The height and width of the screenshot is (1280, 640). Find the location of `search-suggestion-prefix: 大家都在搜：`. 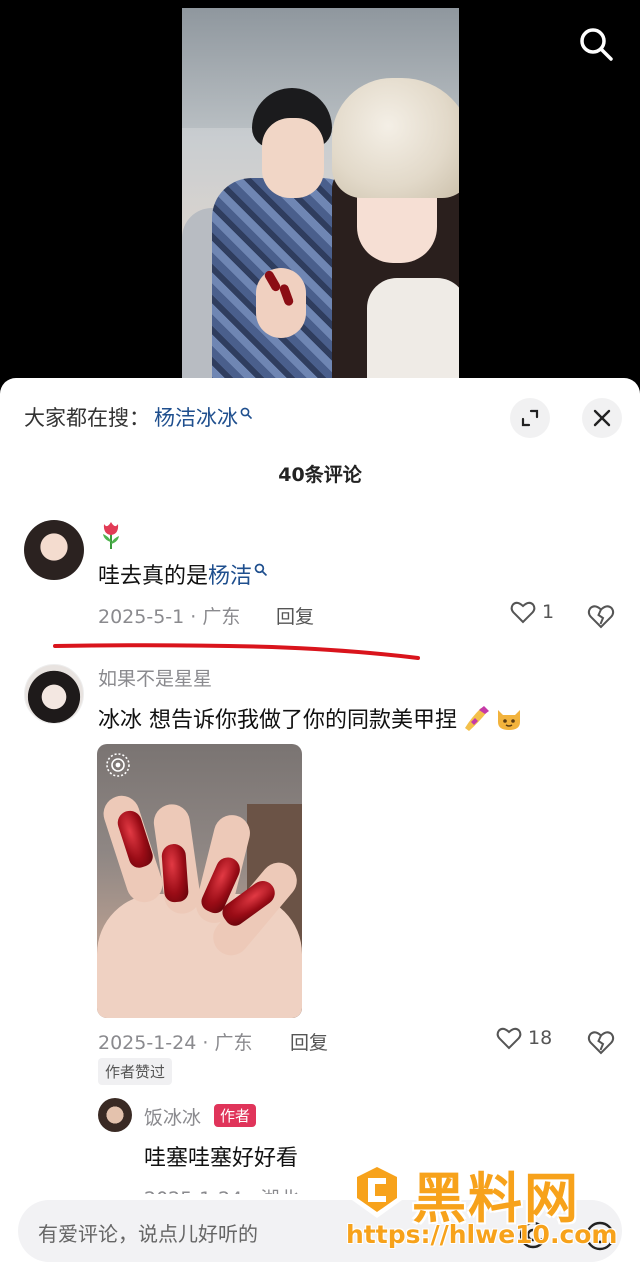

search-suggestion-prefix: 大家都在搜： is located at coordinates (87, 418).